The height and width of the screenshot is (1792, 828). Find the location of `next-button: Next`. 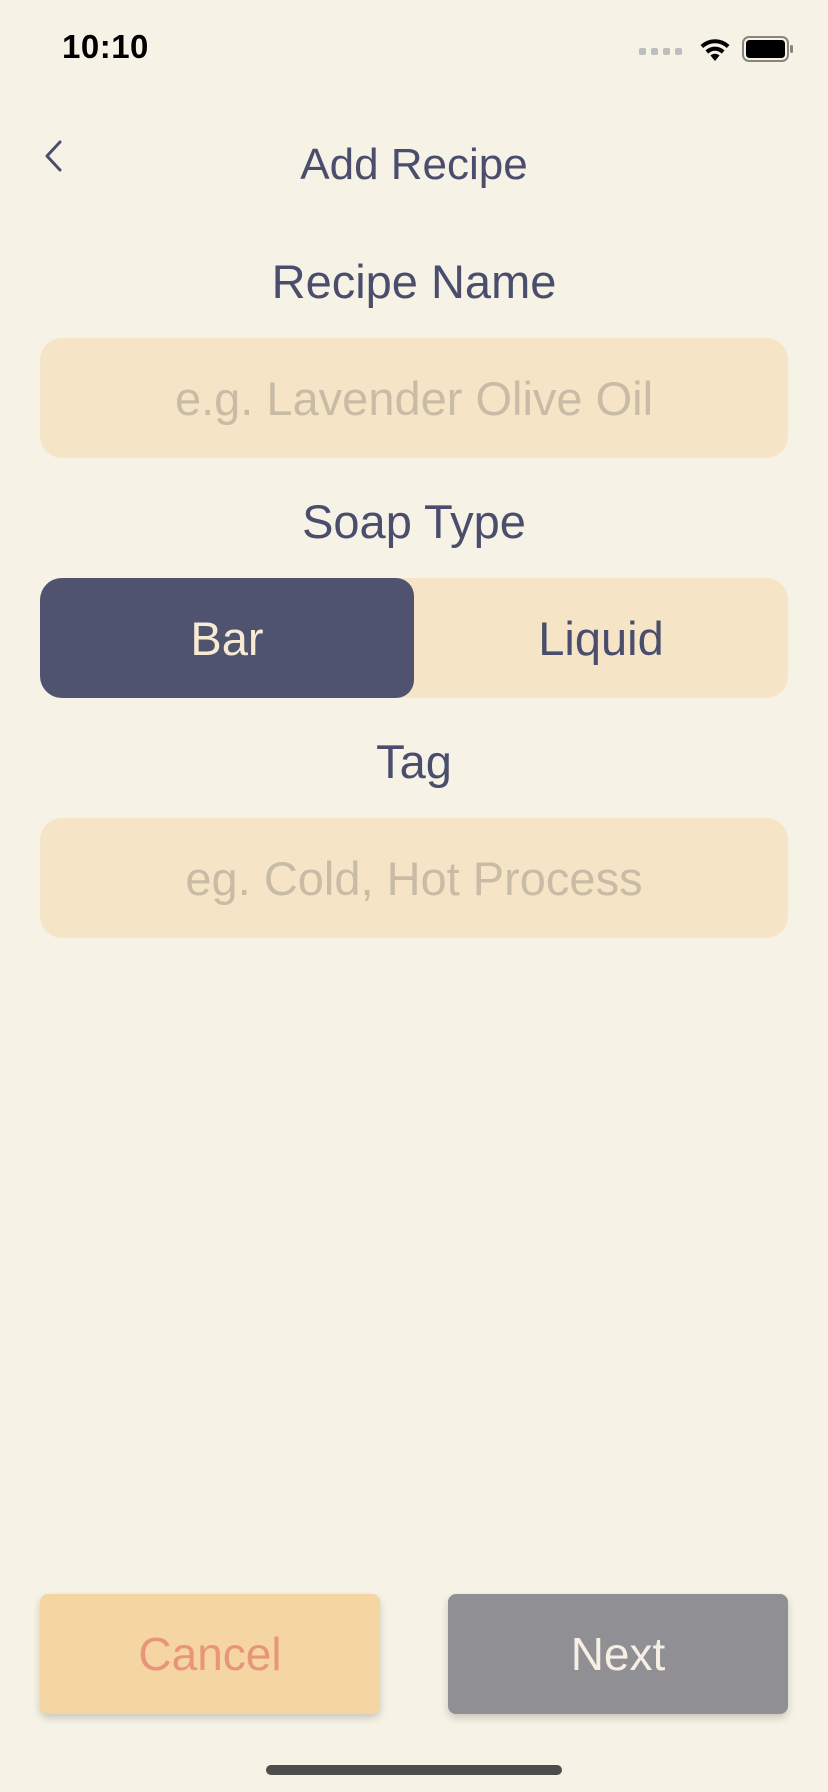

next-button: Next is located at coordinates (618, 1654).